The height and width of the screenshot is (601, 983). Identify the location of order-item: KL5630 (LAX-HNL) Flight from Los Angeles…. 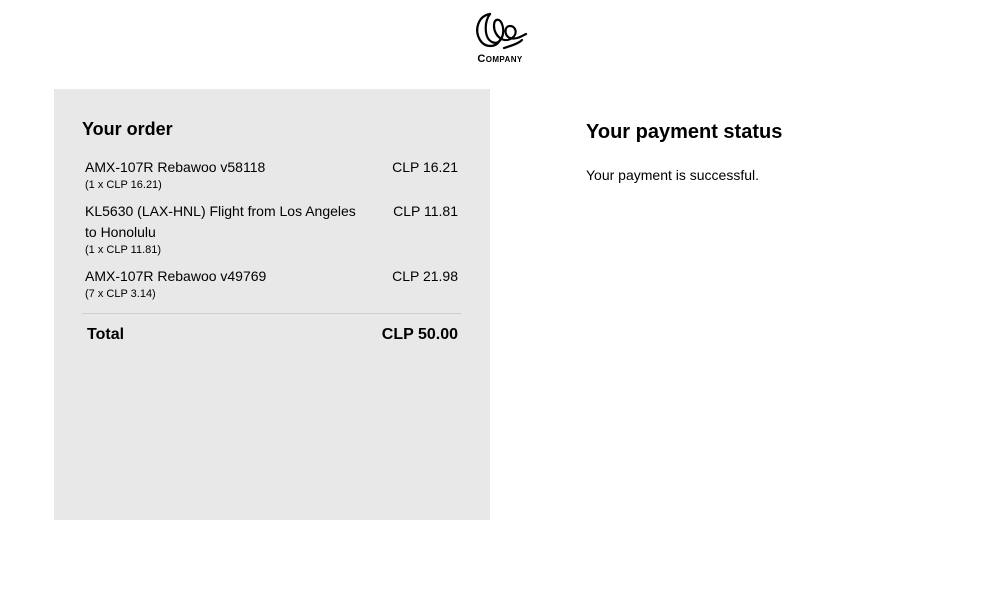
(271, 229).